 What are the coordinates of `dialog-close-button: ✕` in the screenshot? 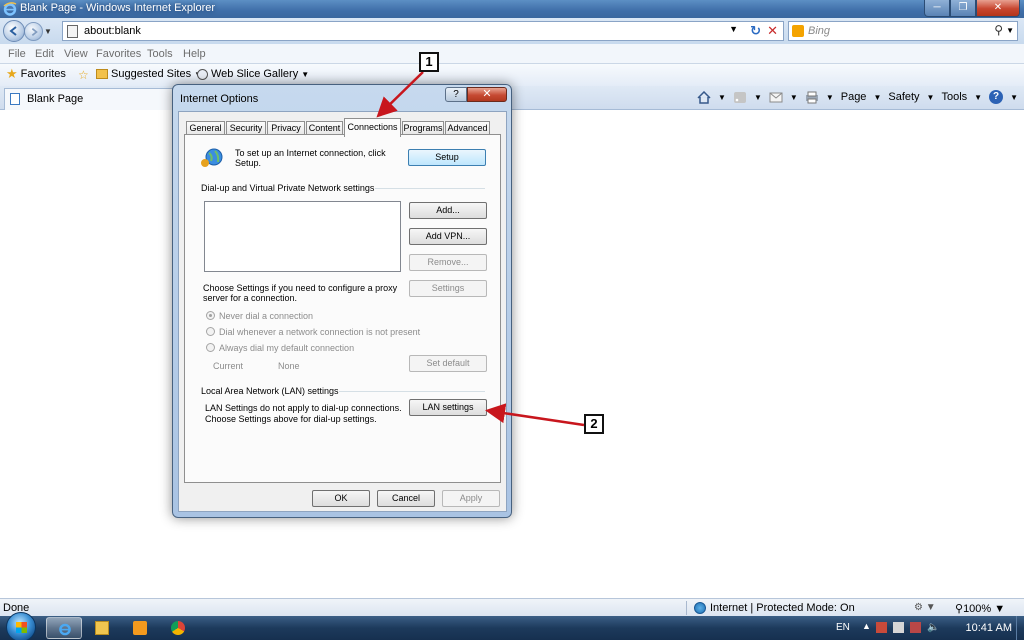 It's located at (487, 94).